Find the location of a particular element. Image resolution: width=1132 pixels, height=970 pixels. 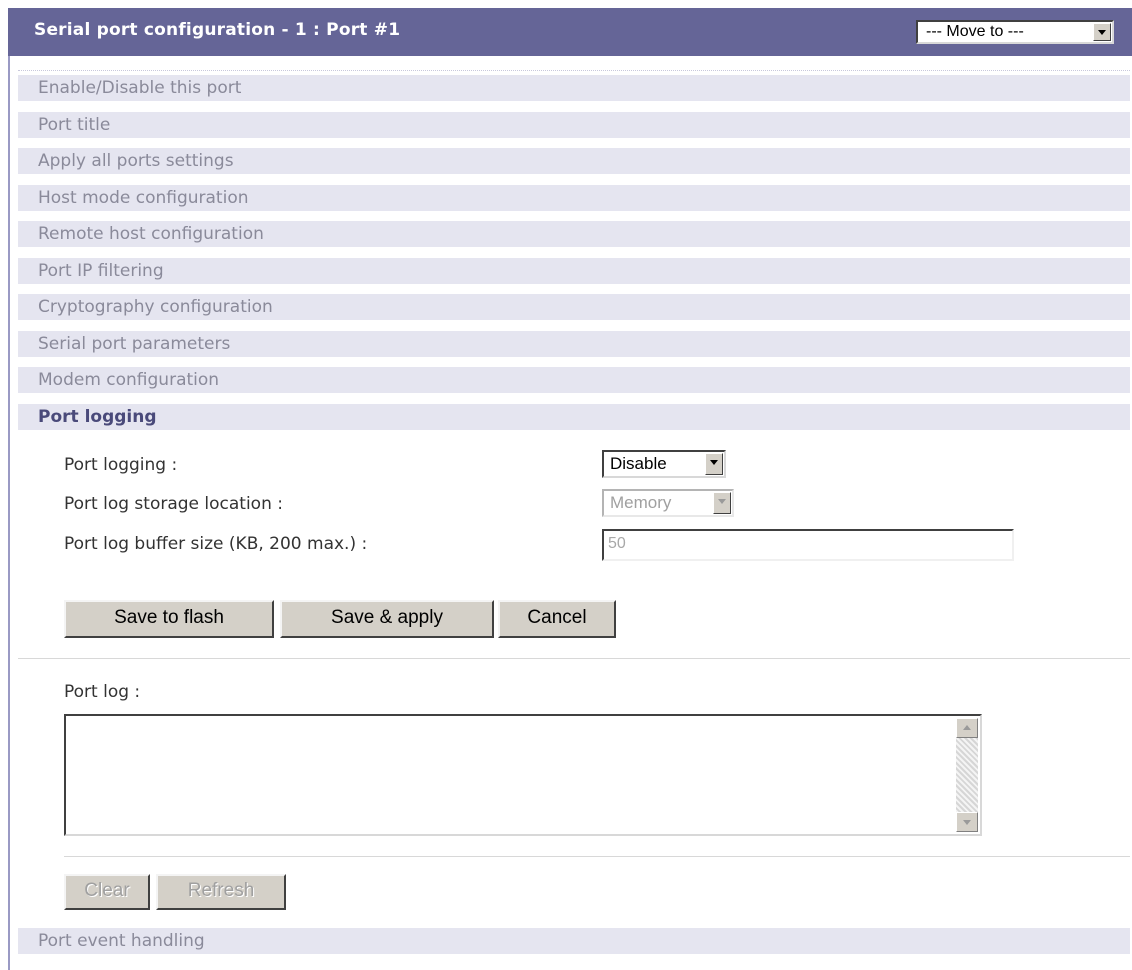

port-logging-value: Disable is located at coordinates (638, 463).